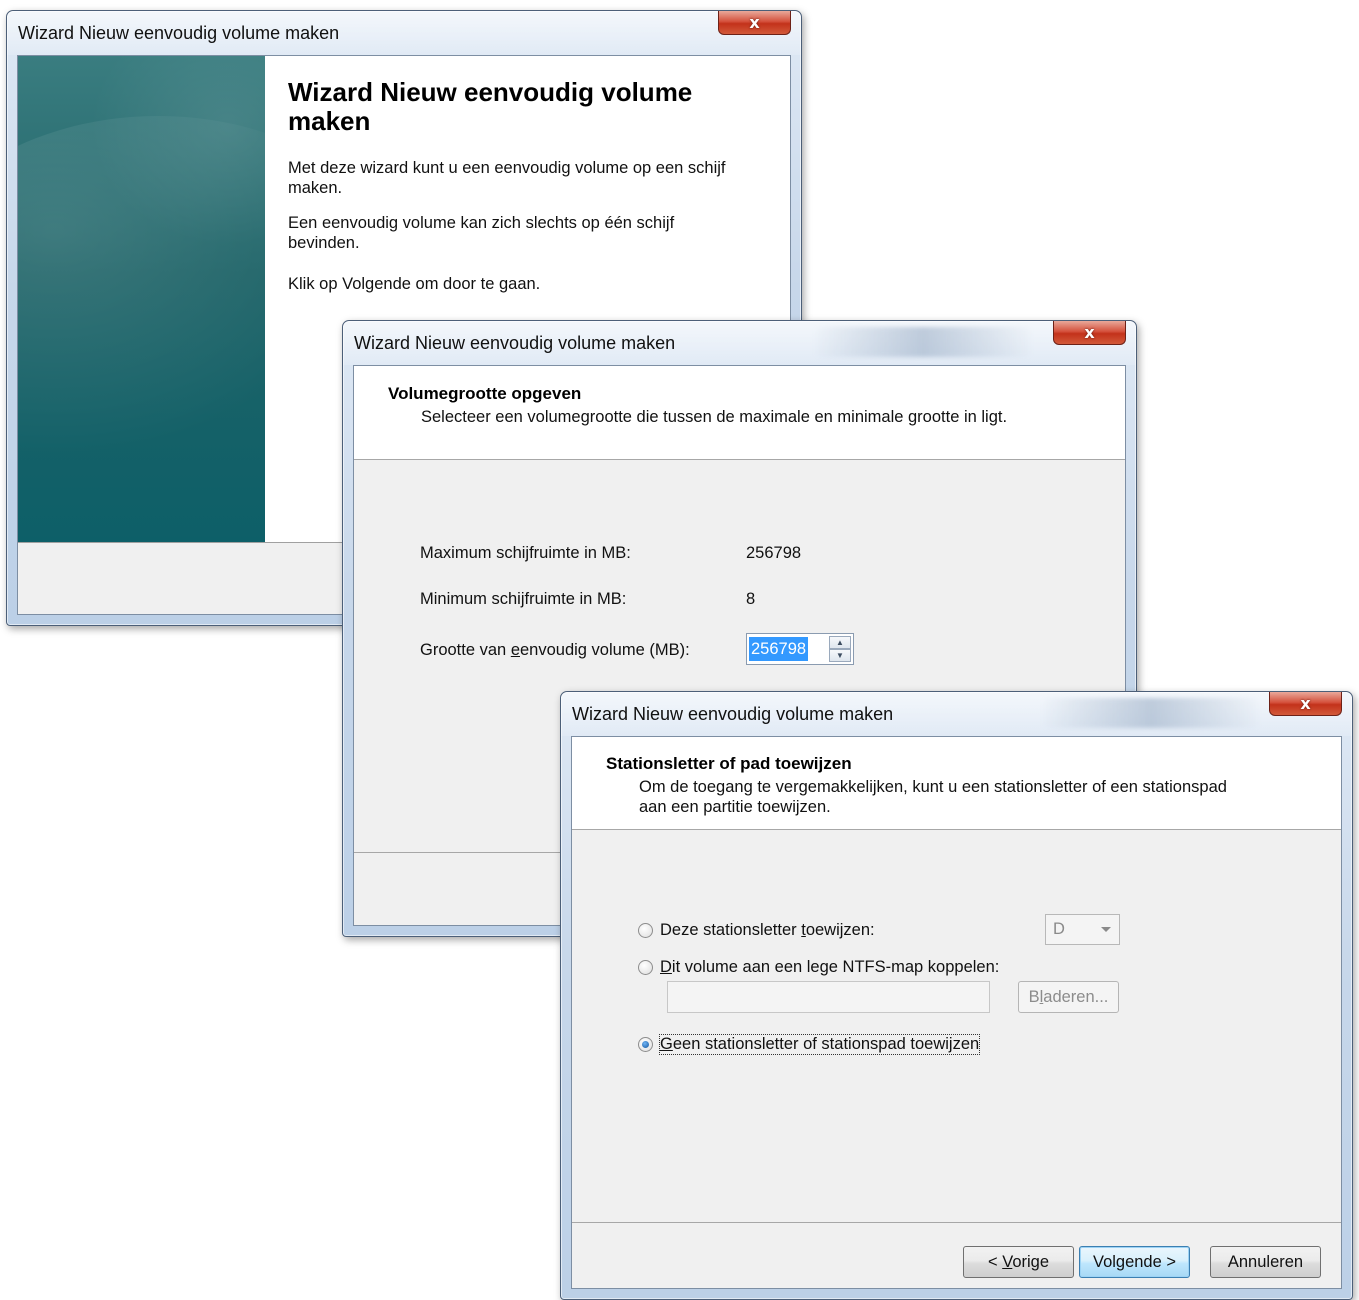 The width and height of the screenshot is (1359, 1300). What do you see at coordinates (1059, 929) in the screenshot?
I see `drive-letter-value: D` at bounding box center [1059, 929].